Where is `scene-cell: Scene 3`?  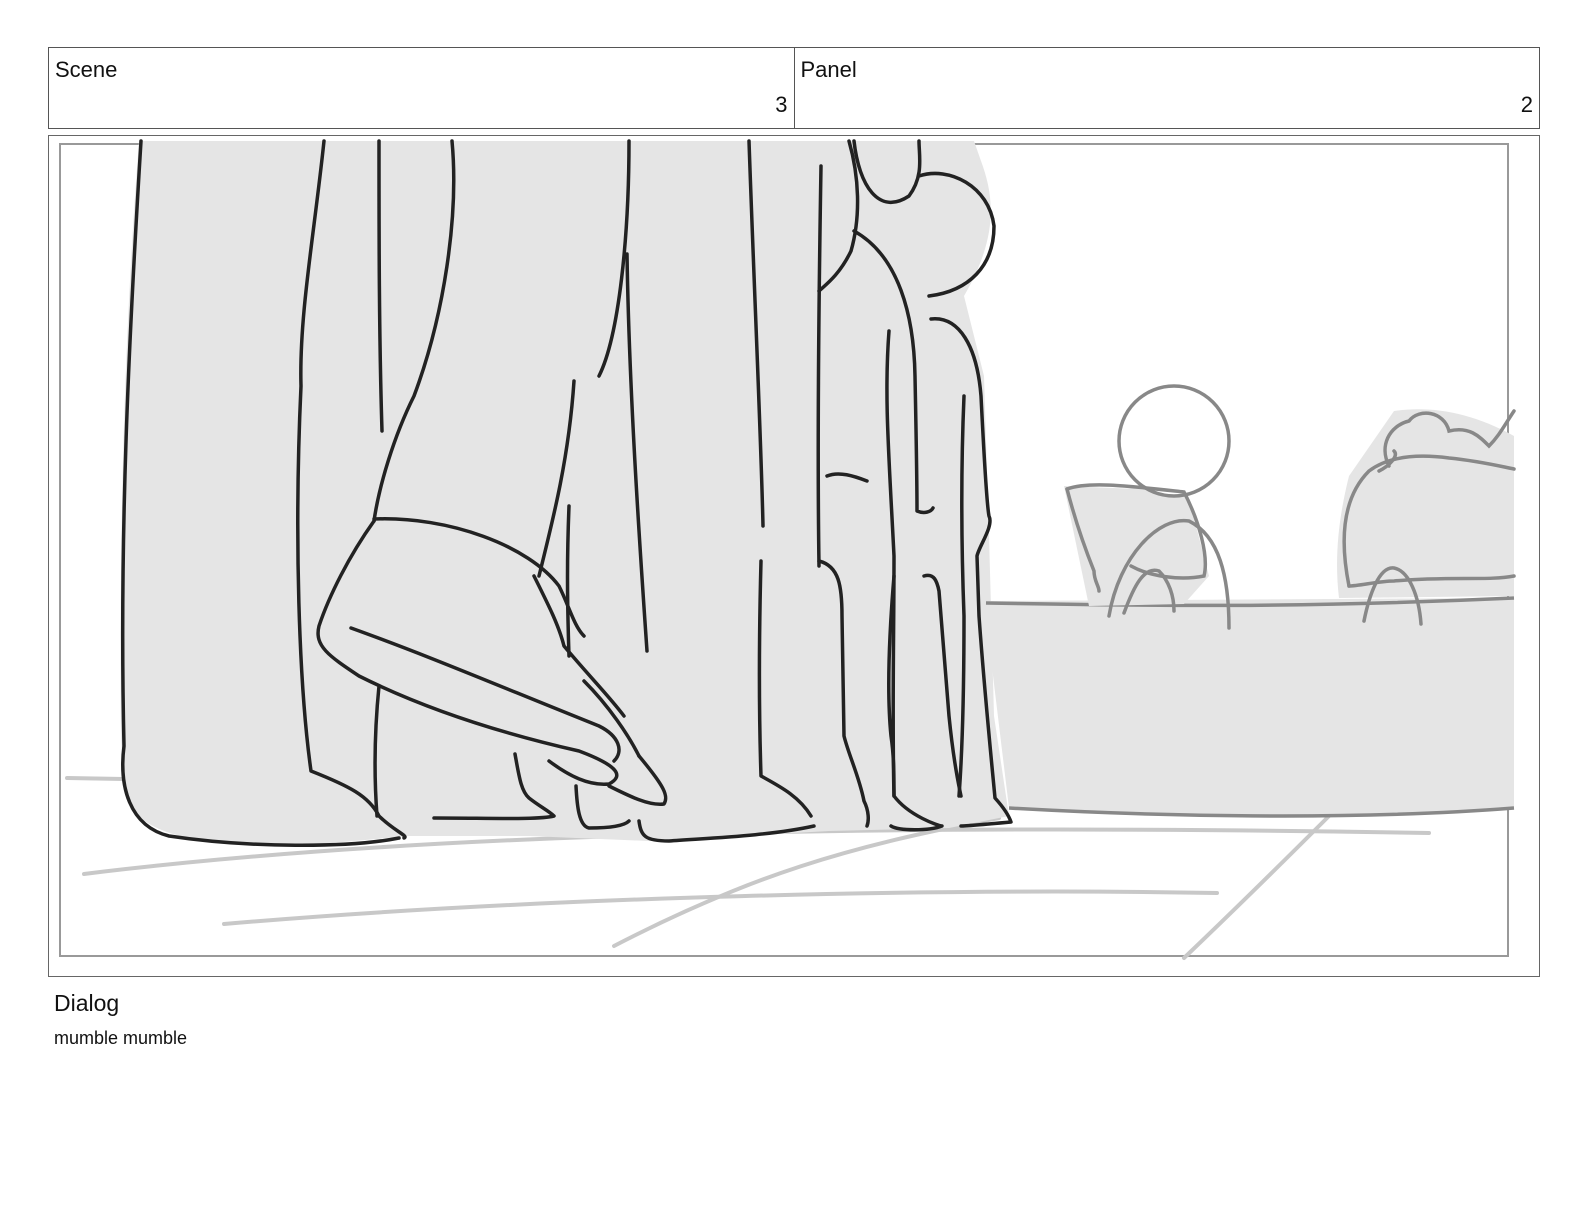
scene-cell: Scene 3 is located at coordinates (421, 88).